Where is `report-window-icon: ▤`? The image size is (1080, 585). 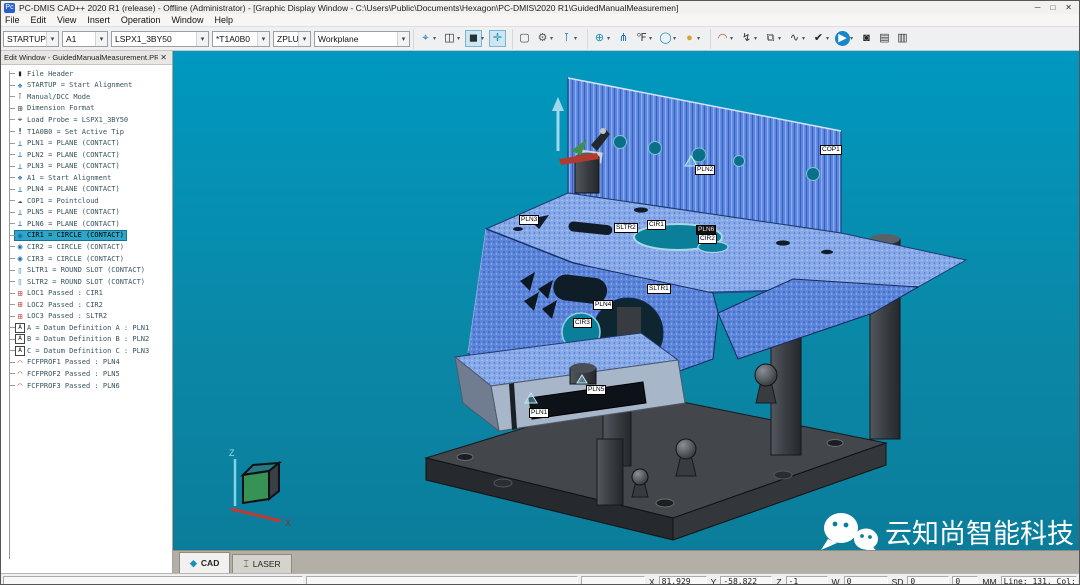 report-window-icon: ▤ is located at coordinates (884, 39).